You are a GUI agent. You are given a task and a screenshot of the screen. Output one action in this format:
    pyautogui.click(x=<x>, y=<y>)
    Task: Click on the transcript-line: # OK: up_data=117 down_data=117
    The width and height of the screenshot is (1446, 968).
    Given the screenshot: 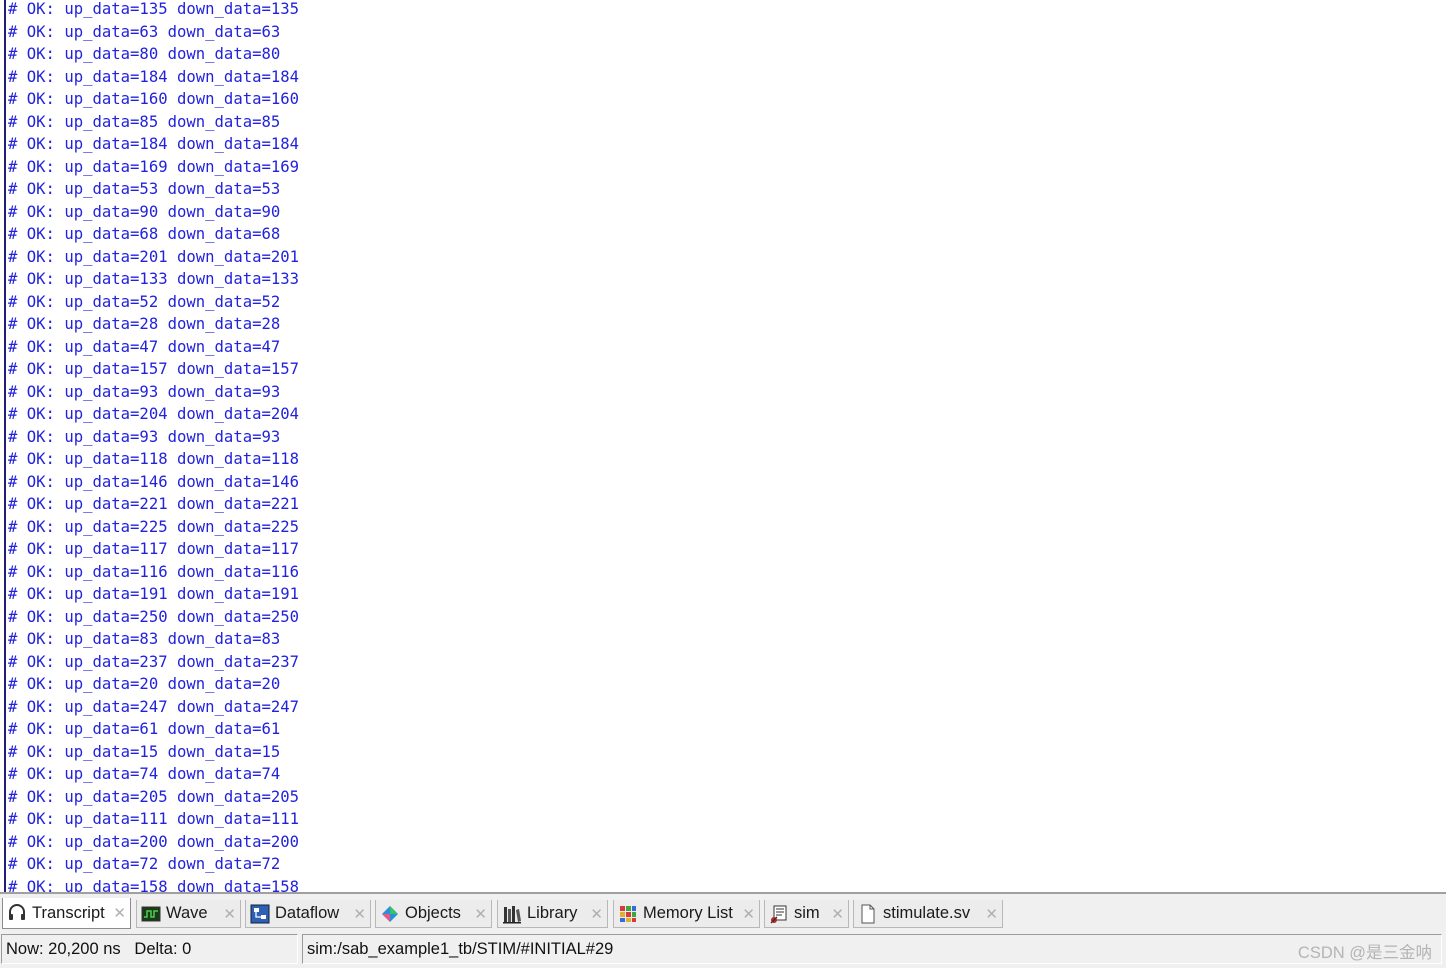 What is the action you would take?
    pyautogui.click(x=154, y=549)
    